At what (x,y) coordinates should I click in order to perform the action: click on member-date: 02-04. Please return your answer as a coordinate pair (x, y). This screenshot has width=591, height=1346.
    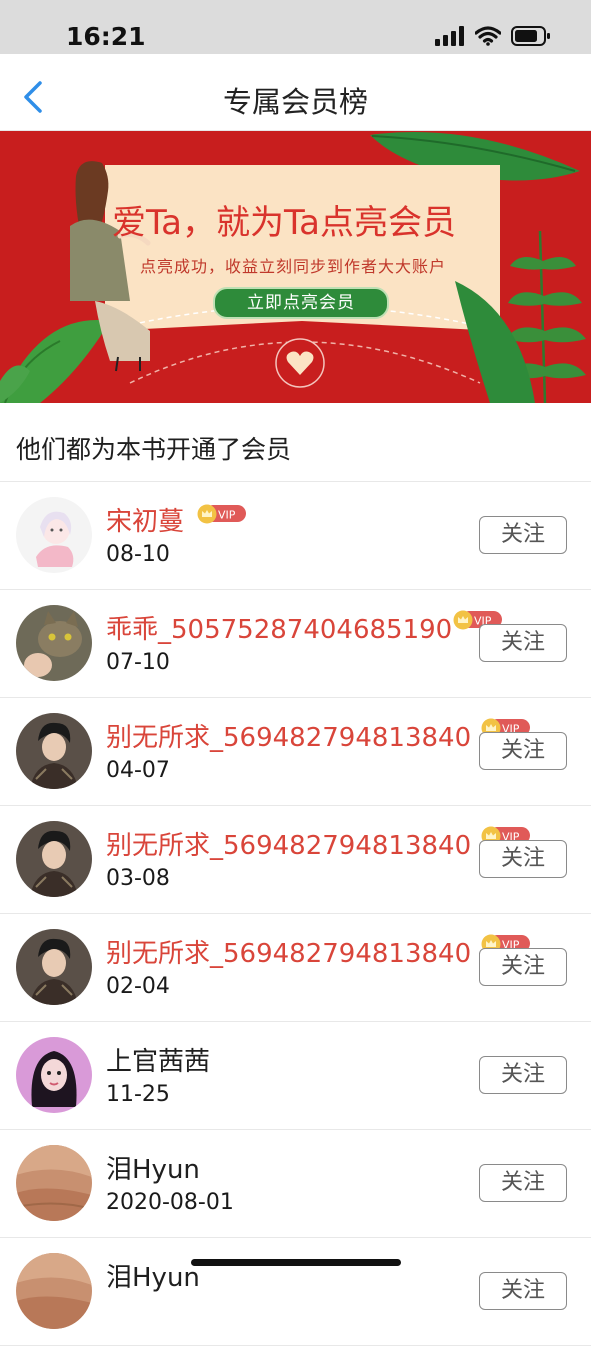
    Looking at the image, I should click on (138, 986).